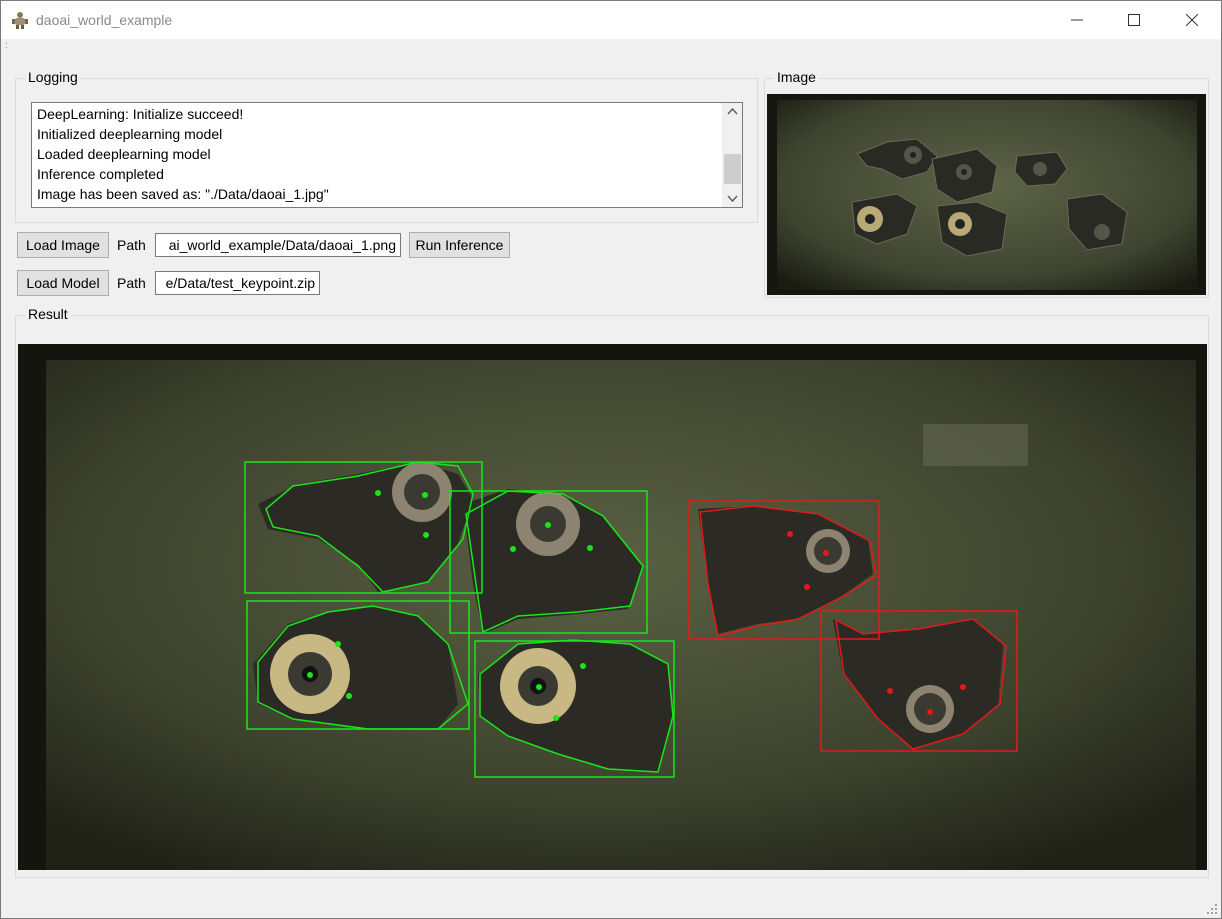 This screenshot has width=1222, height=919. What do you see at coordinates (732, 199) in the screenshot?
I see `scroll-down-icon` at bounding box center [732, 199].